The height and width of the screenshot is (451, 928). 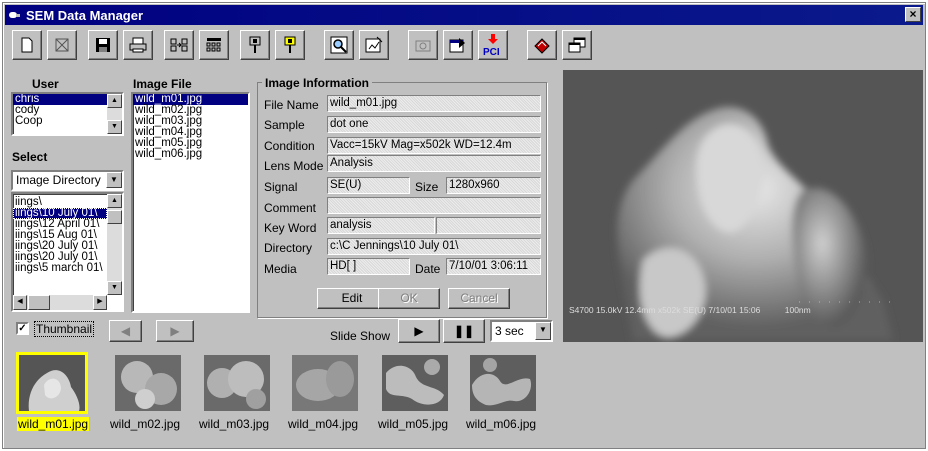 I want to click on next-thumb-button: ▶, so click(x=175, y=331).